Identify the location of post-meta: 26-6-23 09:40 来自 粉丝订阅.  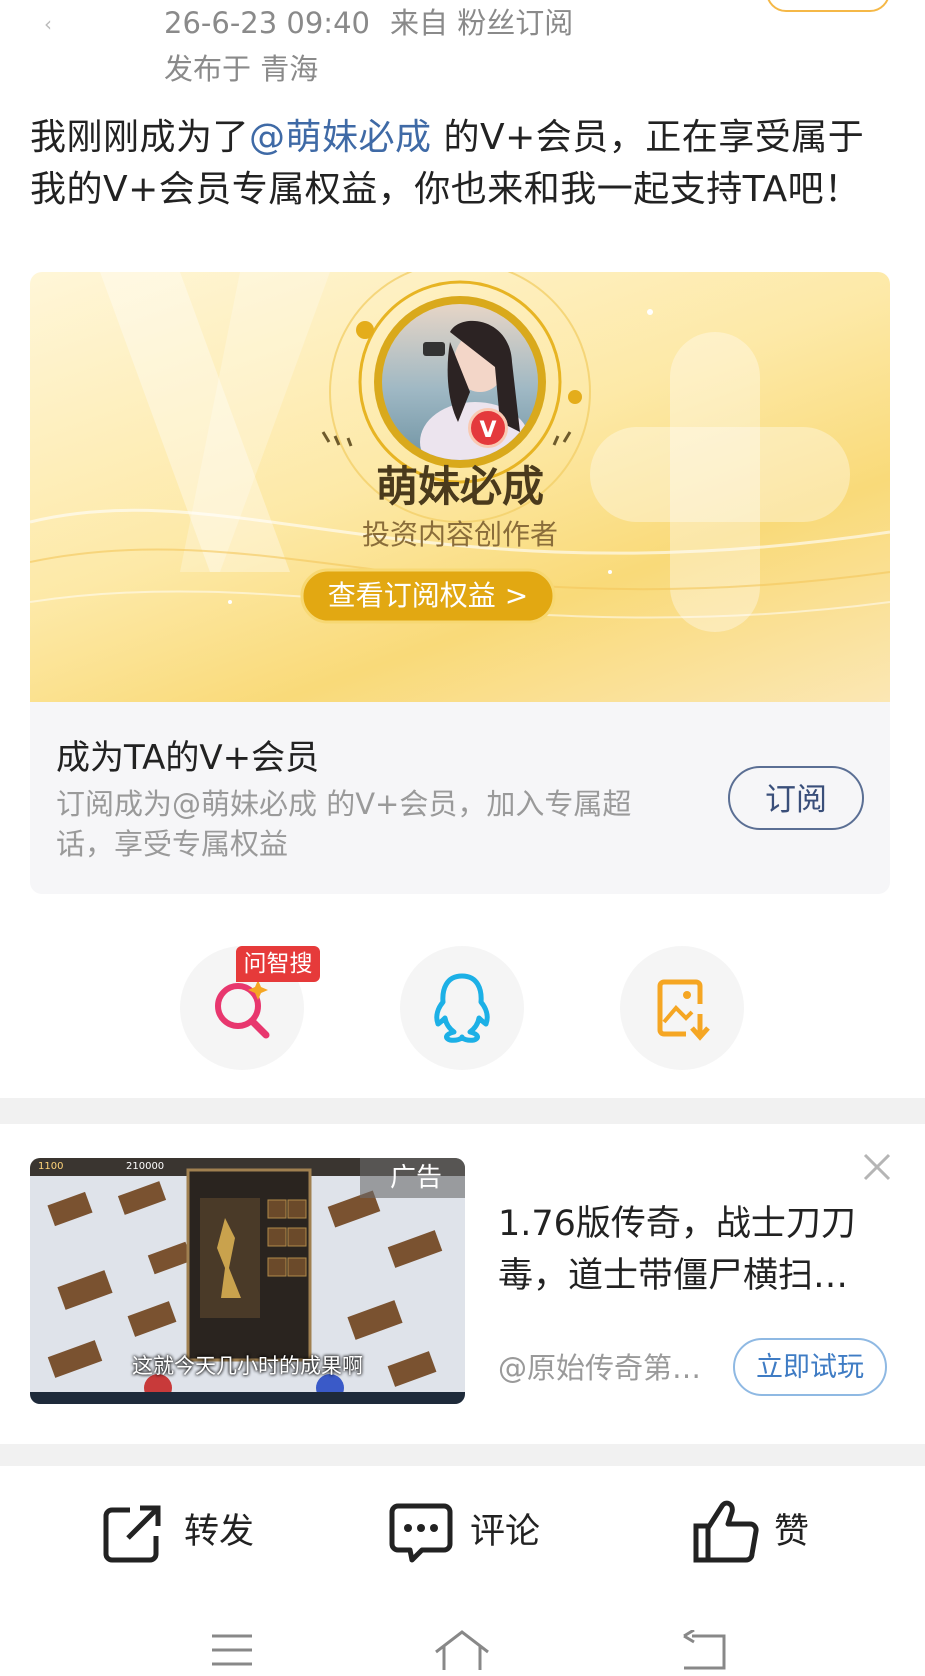
(368, 23).